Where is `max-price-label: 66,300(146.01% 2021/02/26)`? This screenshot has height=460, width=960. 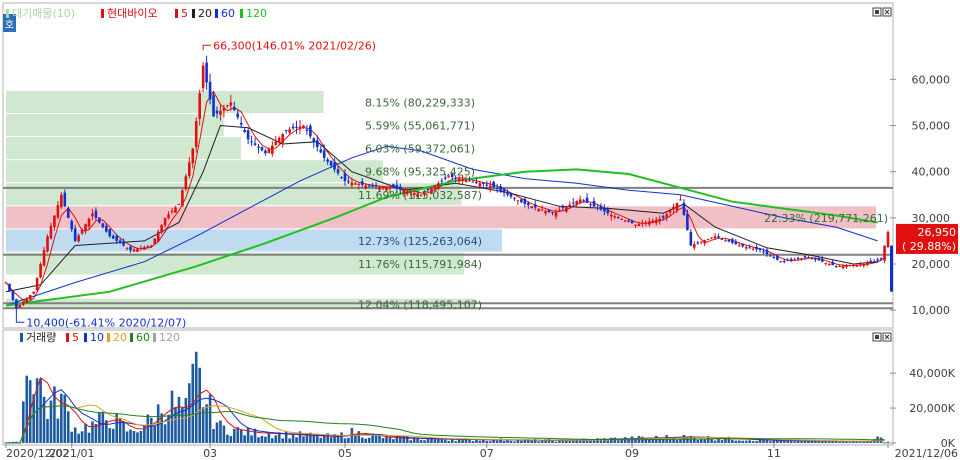 max-price-label: 66,300(146.01% 2021/02/26) is located at coordinates (294, 45).